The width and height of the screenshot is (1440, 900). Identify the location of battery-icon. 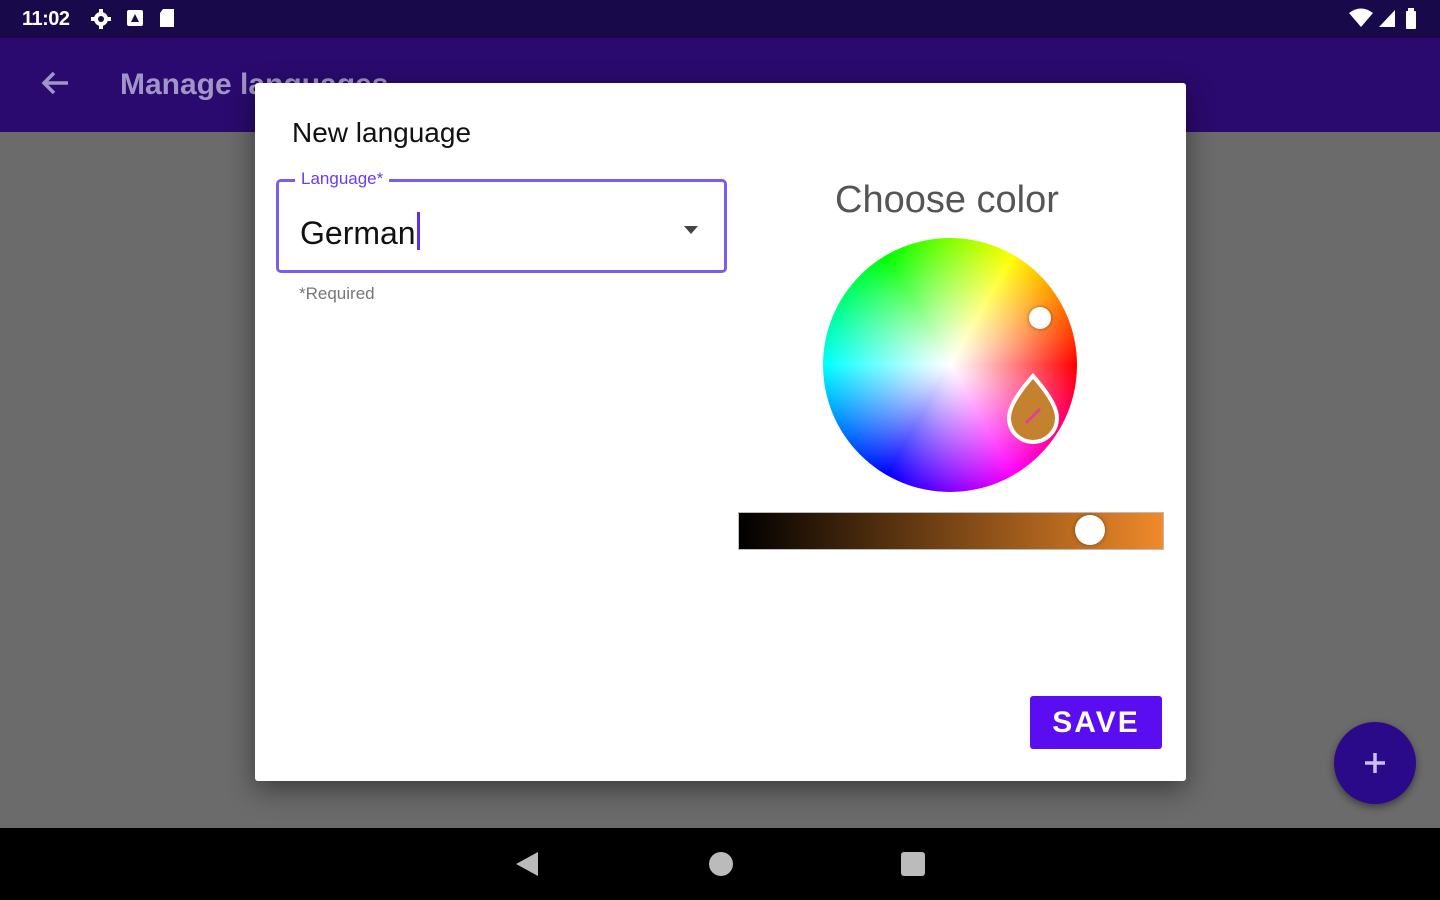
(1411, 21).